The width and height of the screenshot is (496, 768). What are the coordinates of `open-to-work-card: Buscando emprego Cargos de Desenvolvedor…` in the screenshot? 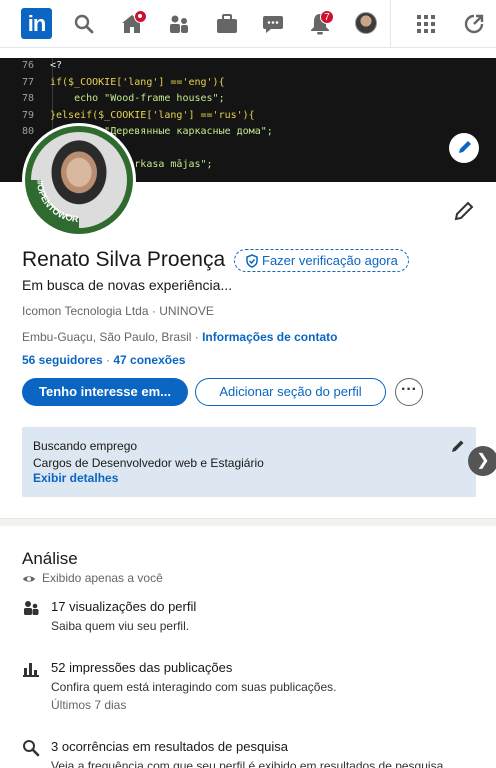 It's located at (249, 462).